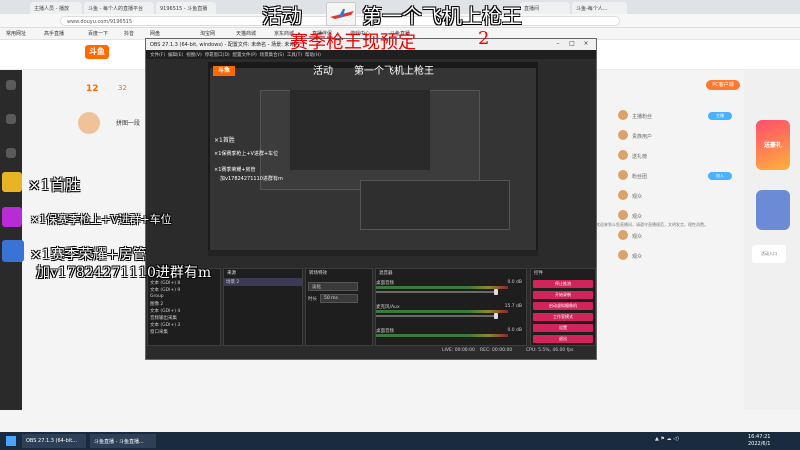 The width and height of the screenshot is (800, 450). I want to click on clock: 16:47:21 2022/6/1, so click(759, 441).